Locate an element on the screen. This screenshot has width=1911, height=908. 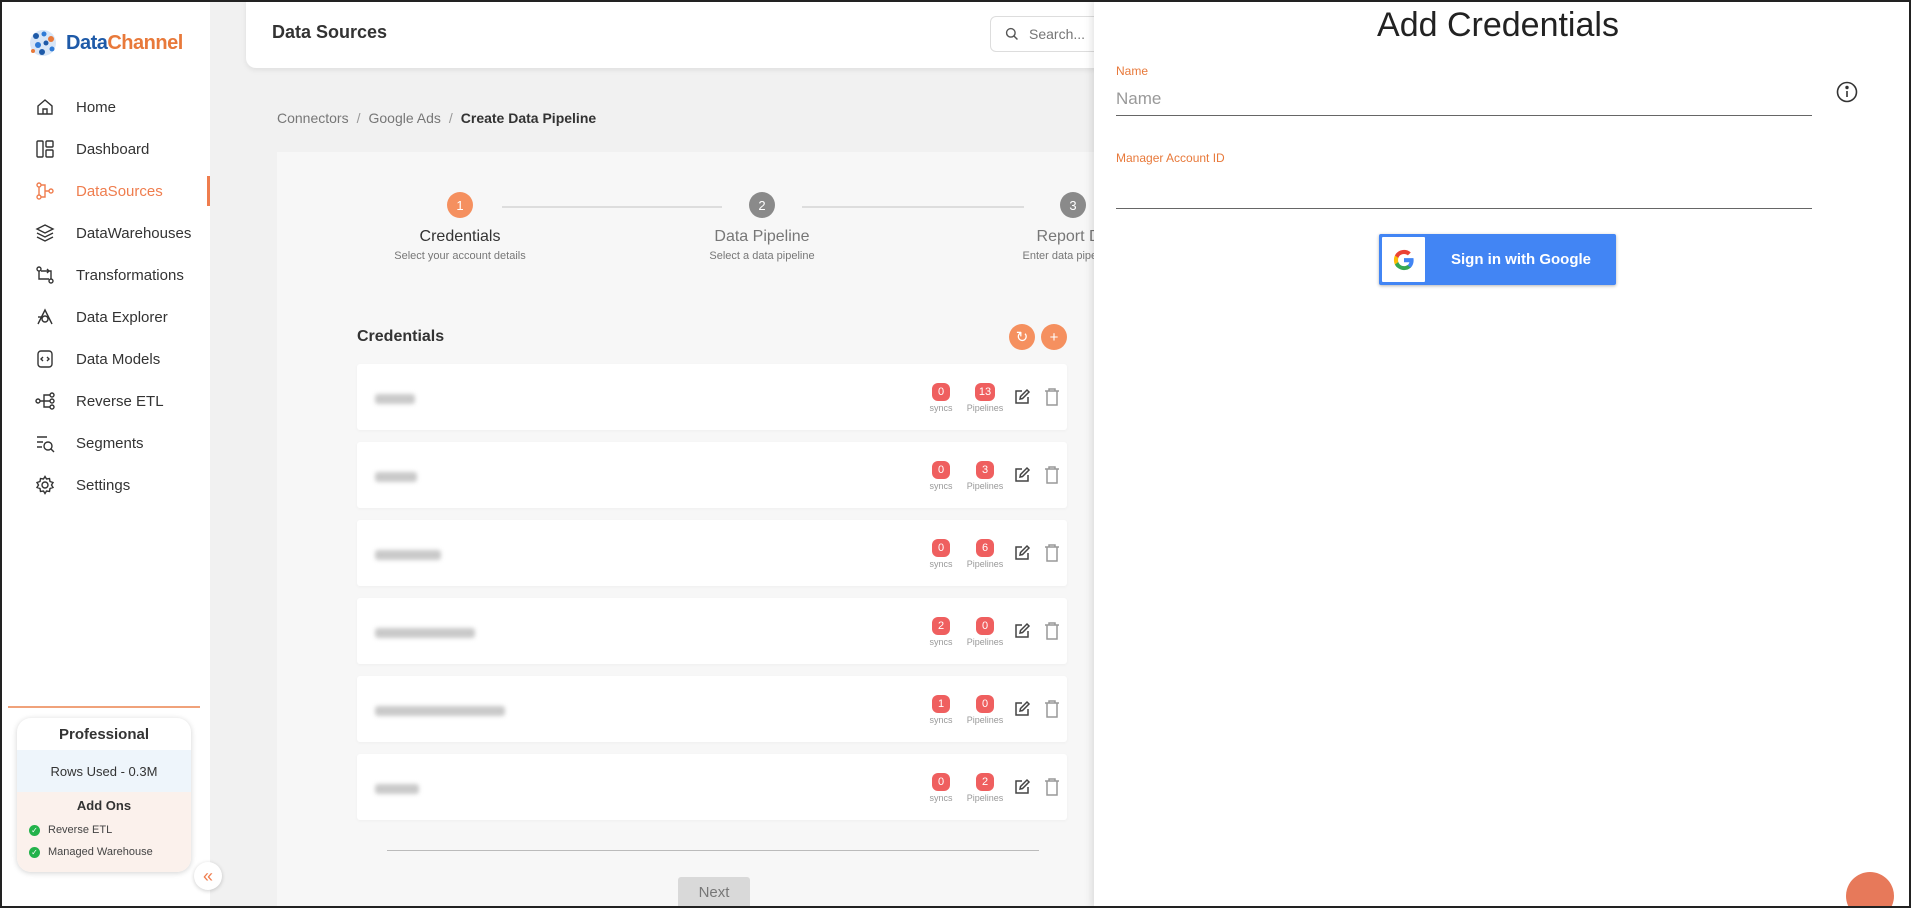
sidebar-item-datawarehouses: DataWarehouses is located at coordinates (105, 233).